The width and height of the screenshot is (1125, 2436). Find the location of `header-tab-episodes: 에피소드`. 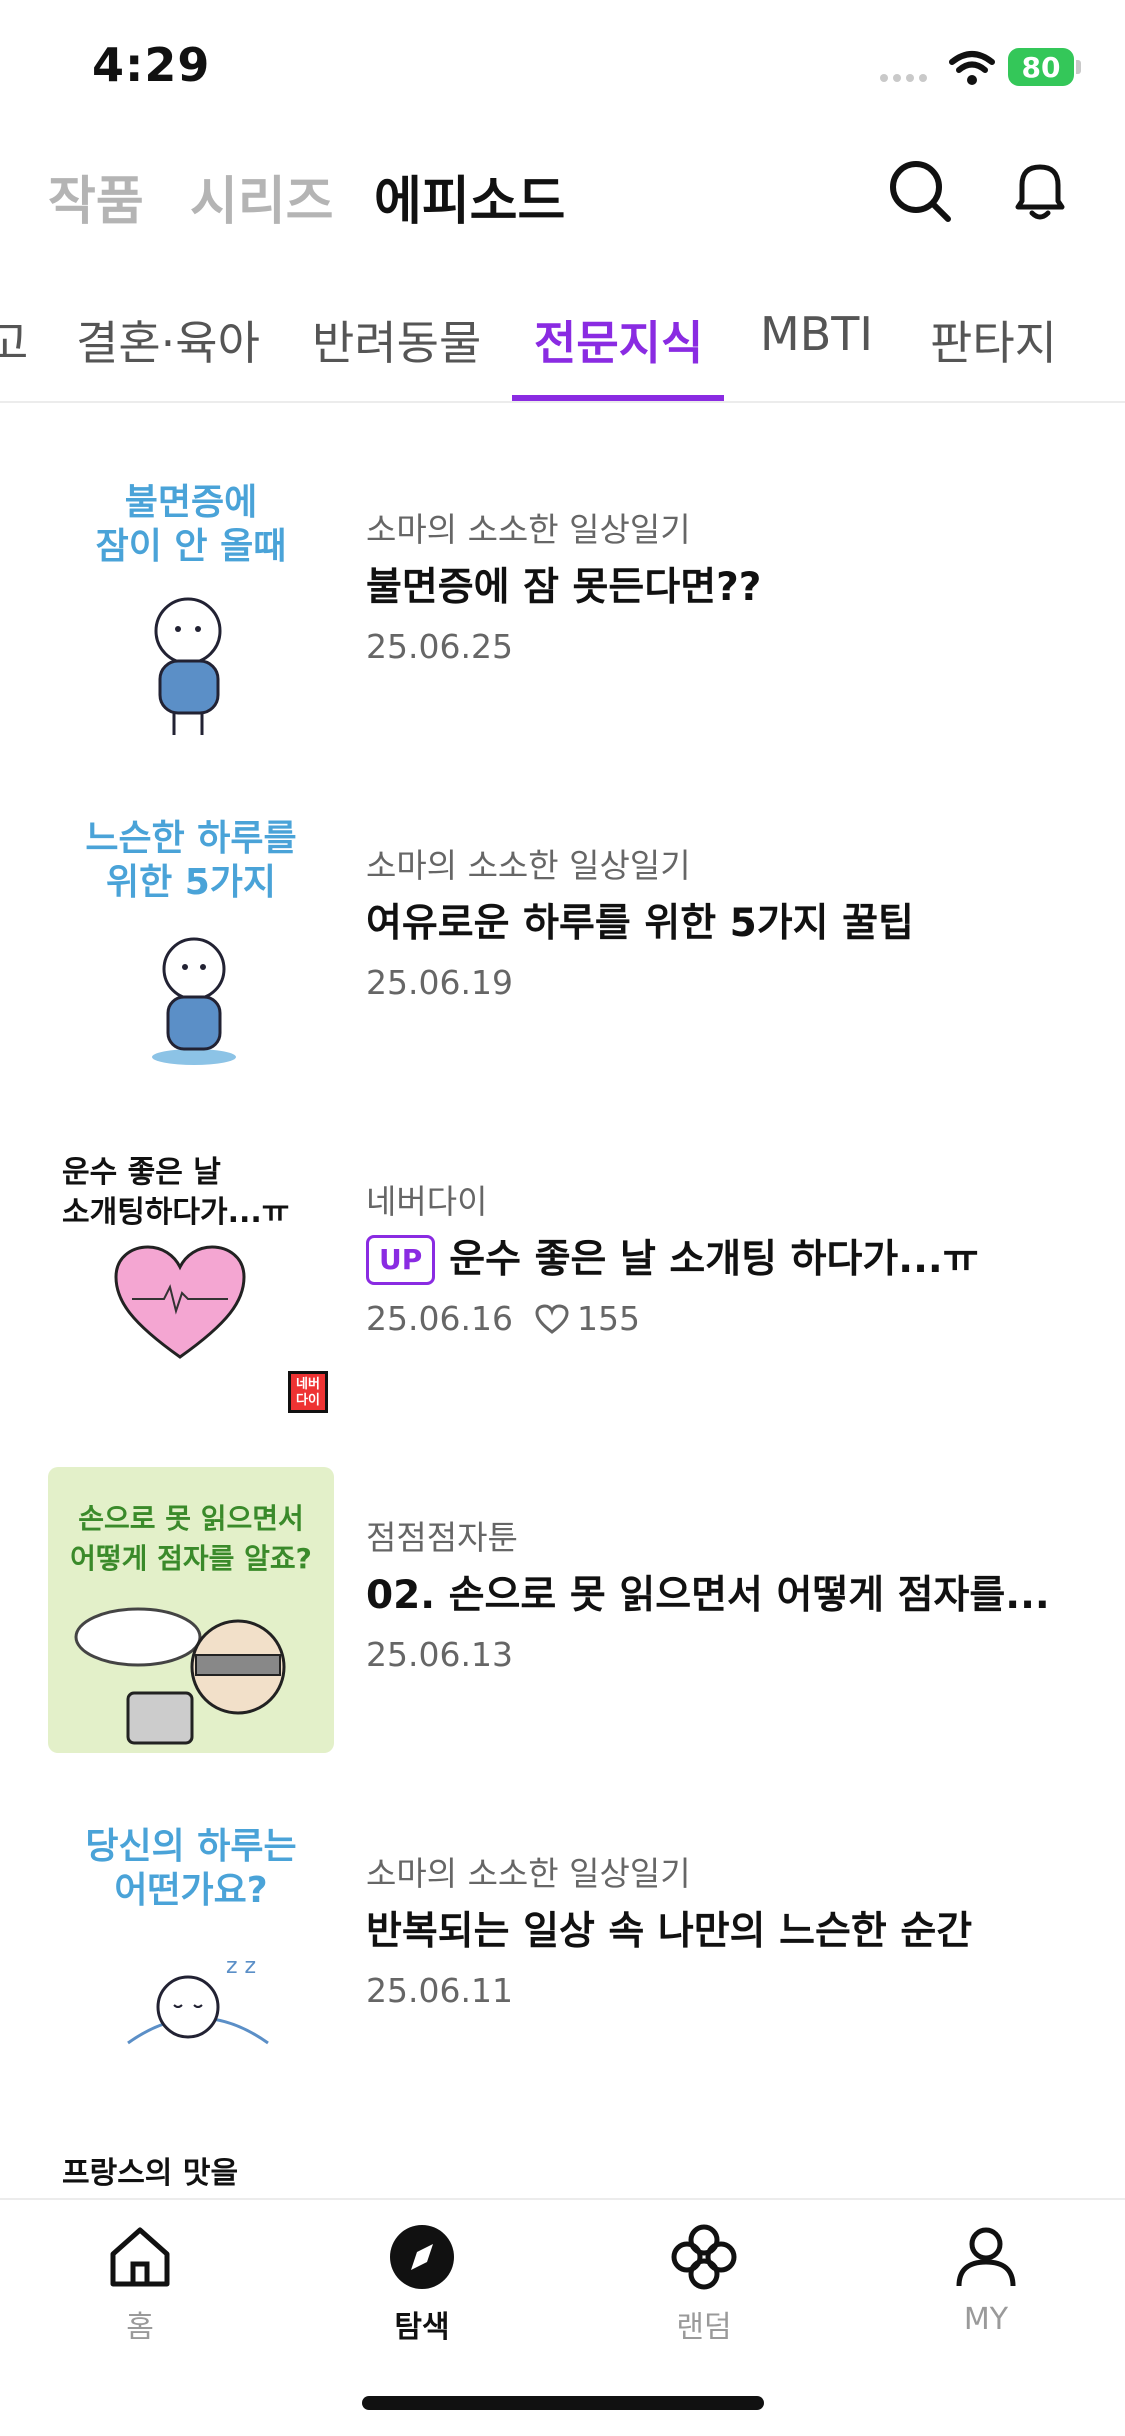

header-tab-episodes: 에피소드 is located at coordinates (469, 196).